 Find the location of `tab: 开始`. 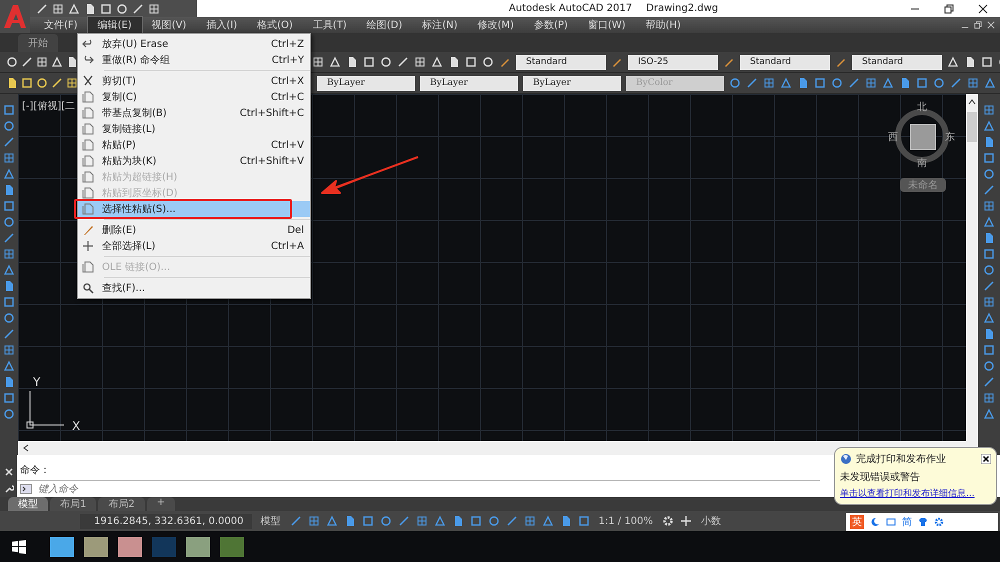

tab: 开始 is located at coordinates (38, 43).